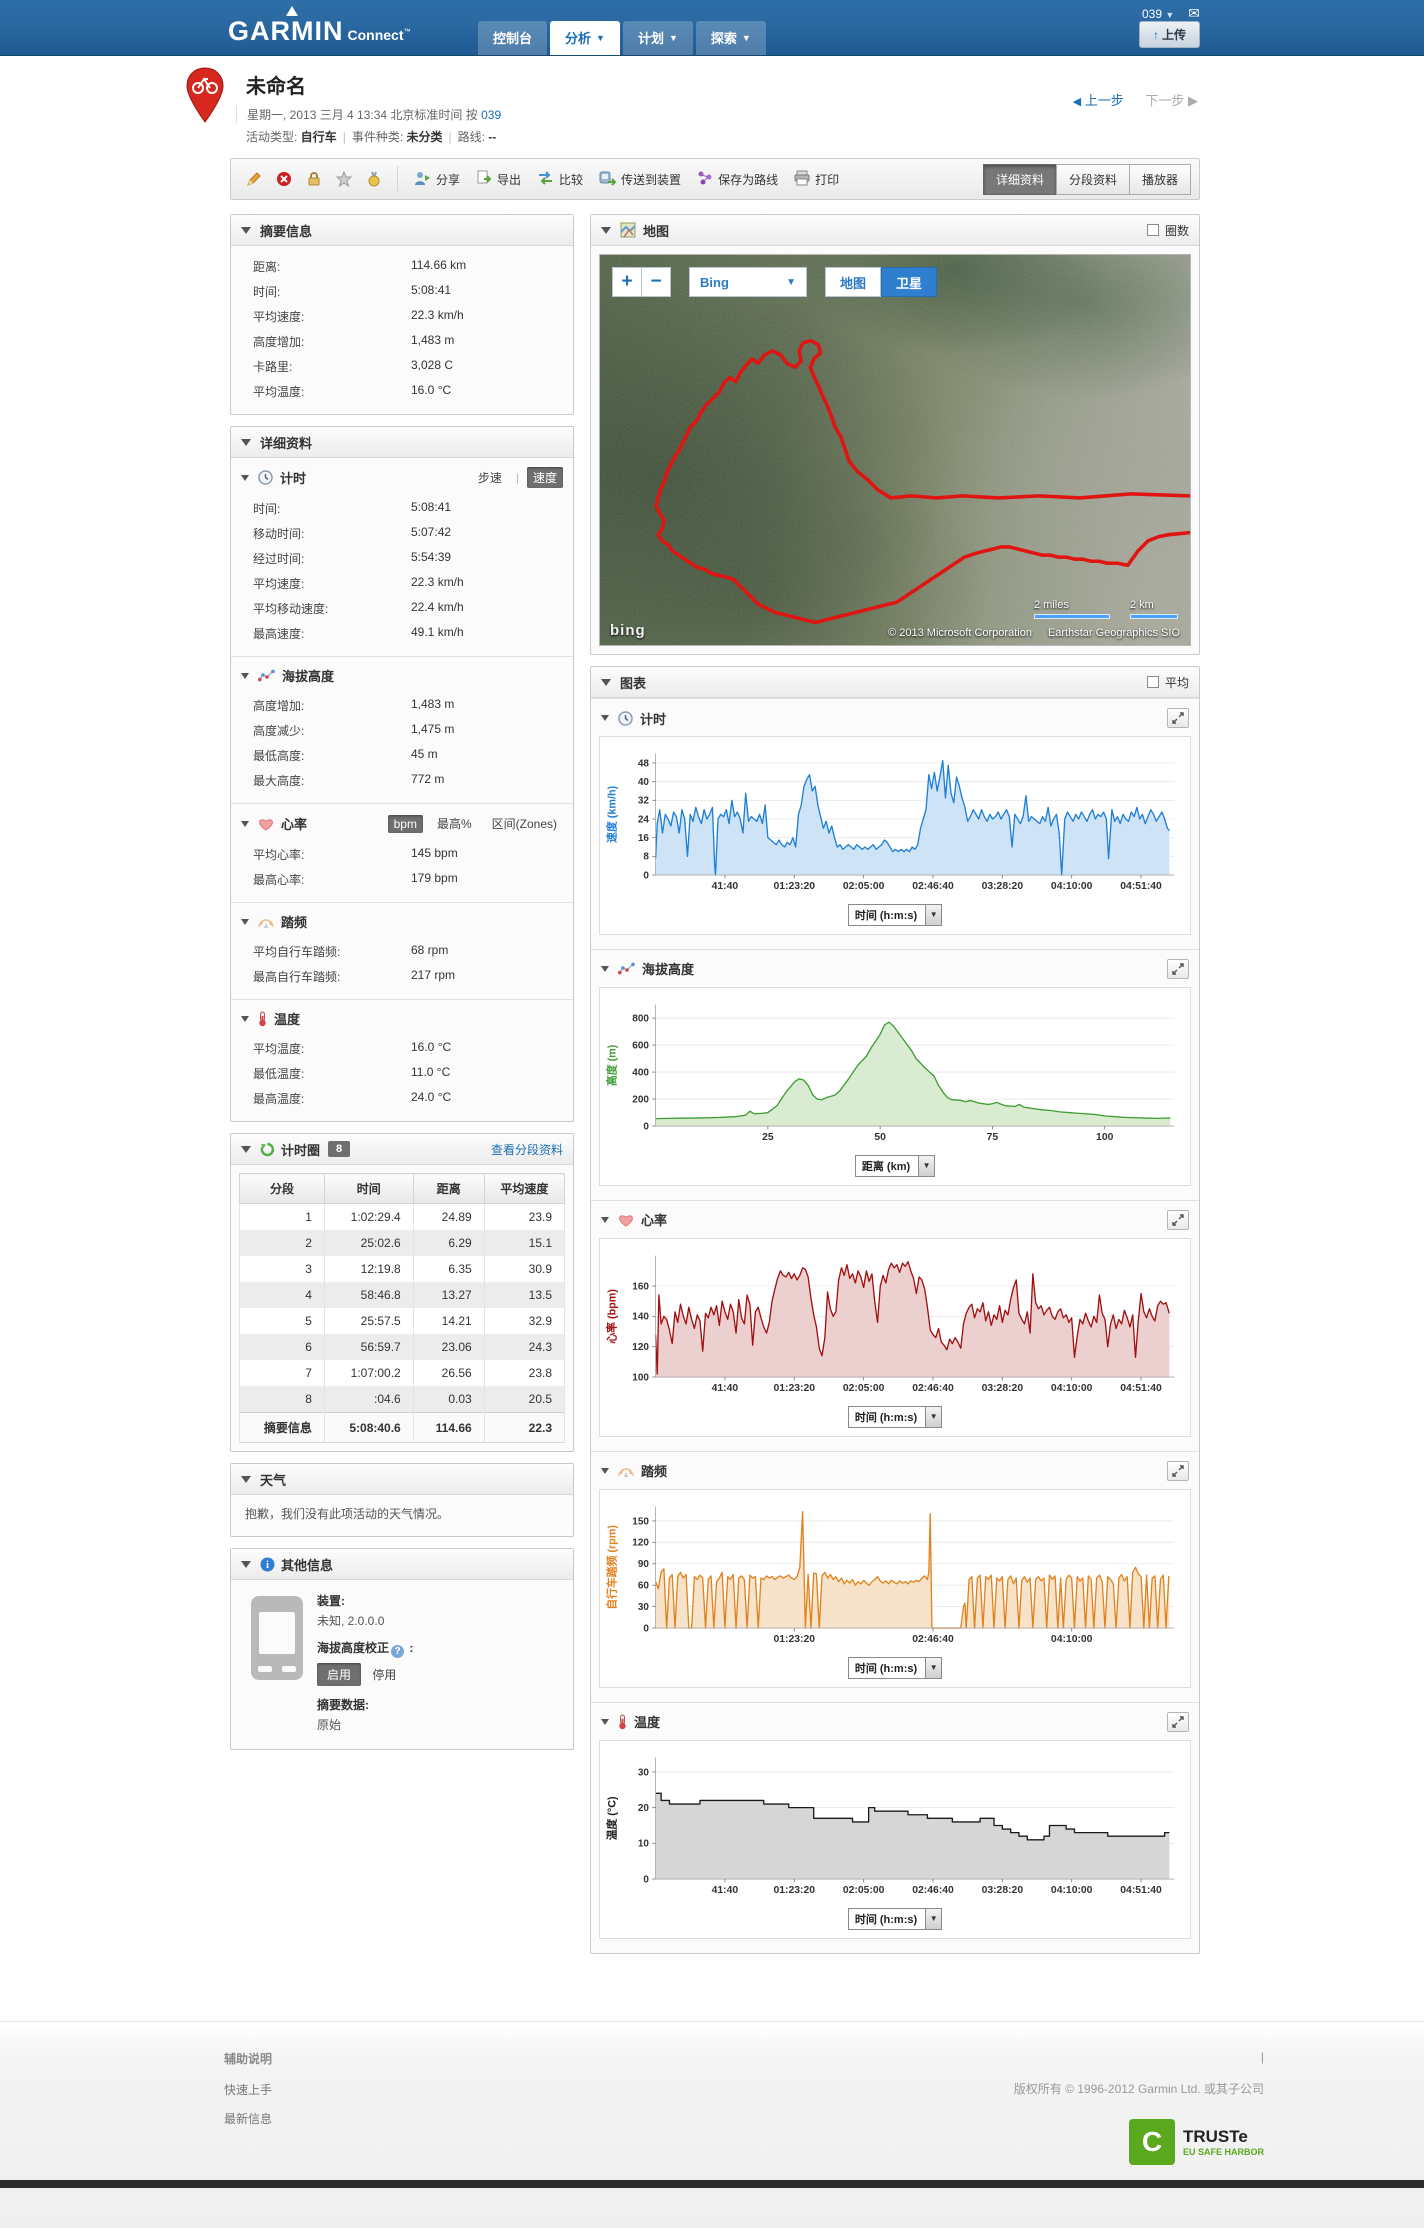 This screenshot has width=1424, height=2228. What do you see at coordinates (398, 1651) in the screenshot?
I see `help-icon: ?` at bounding box center [398, 1651].